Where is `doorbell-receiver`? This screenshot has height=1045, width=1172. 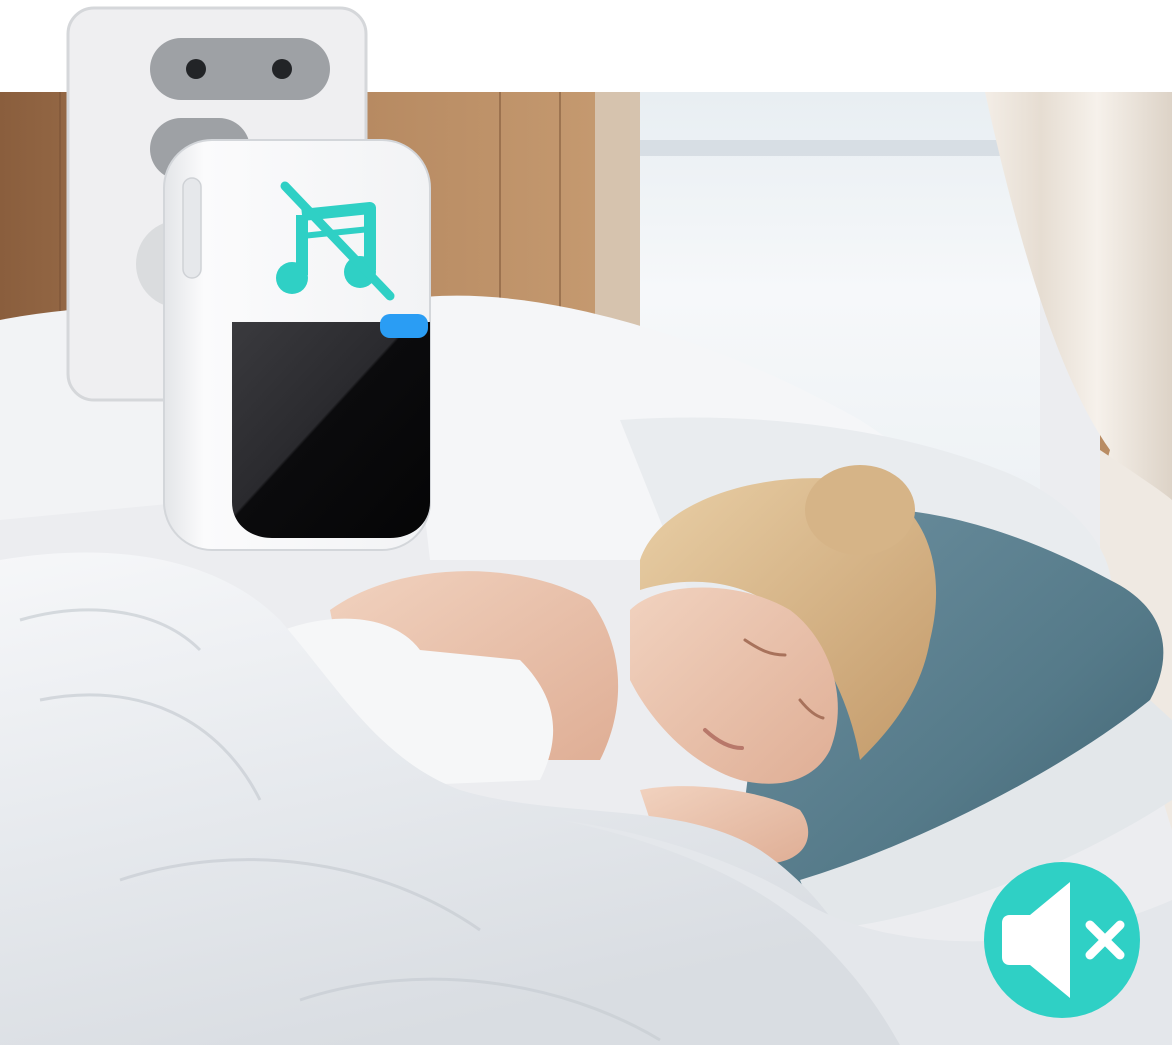 doorbell-receiver is located at coordinates (297, 345).